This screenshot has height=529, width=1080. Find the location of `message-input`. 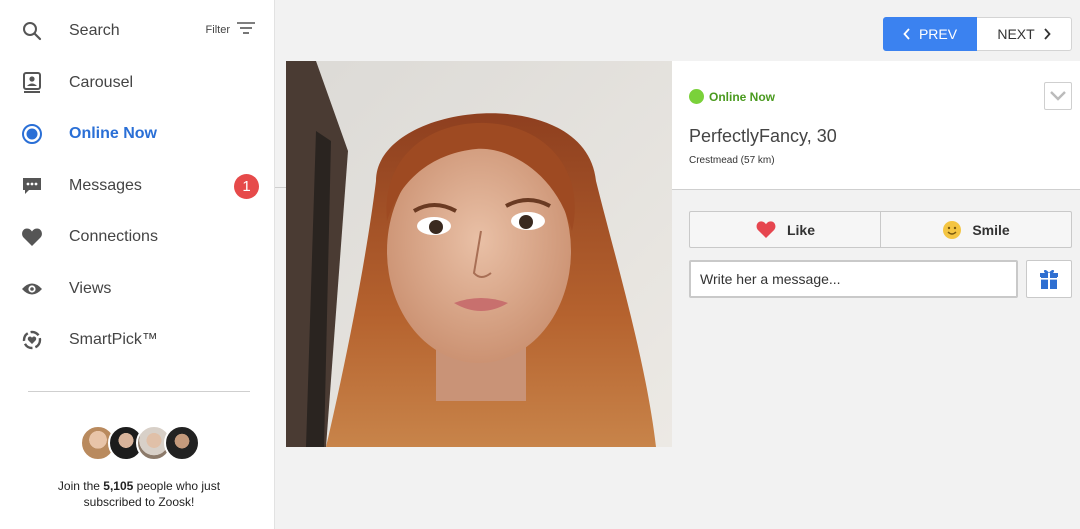

message-input is located at coordinates (853, 279).